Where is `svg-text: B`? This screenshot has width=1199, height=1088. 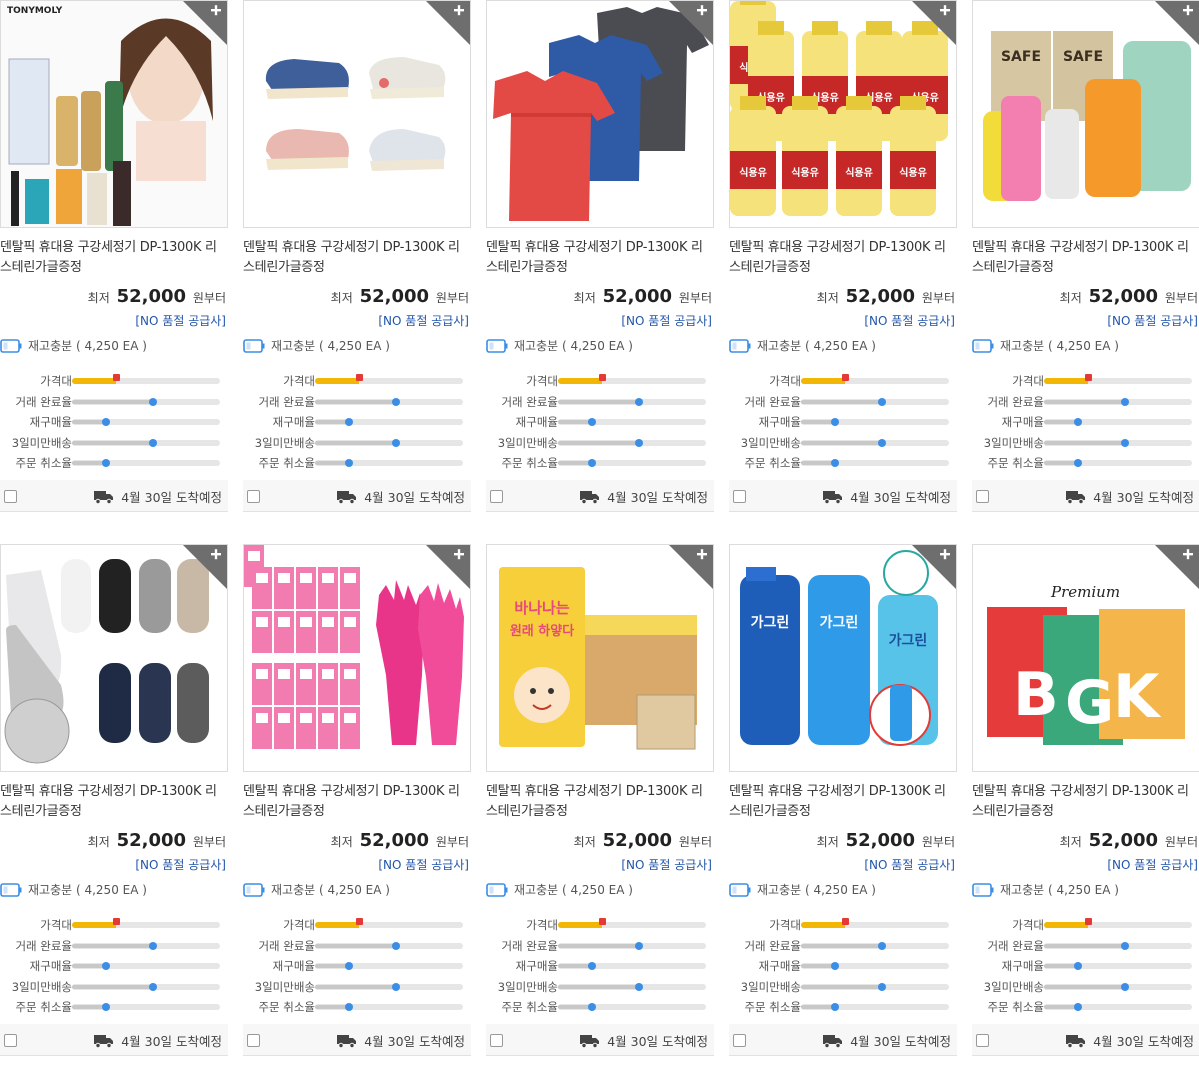
svg-text: B is located at coordinates (1036, 695).